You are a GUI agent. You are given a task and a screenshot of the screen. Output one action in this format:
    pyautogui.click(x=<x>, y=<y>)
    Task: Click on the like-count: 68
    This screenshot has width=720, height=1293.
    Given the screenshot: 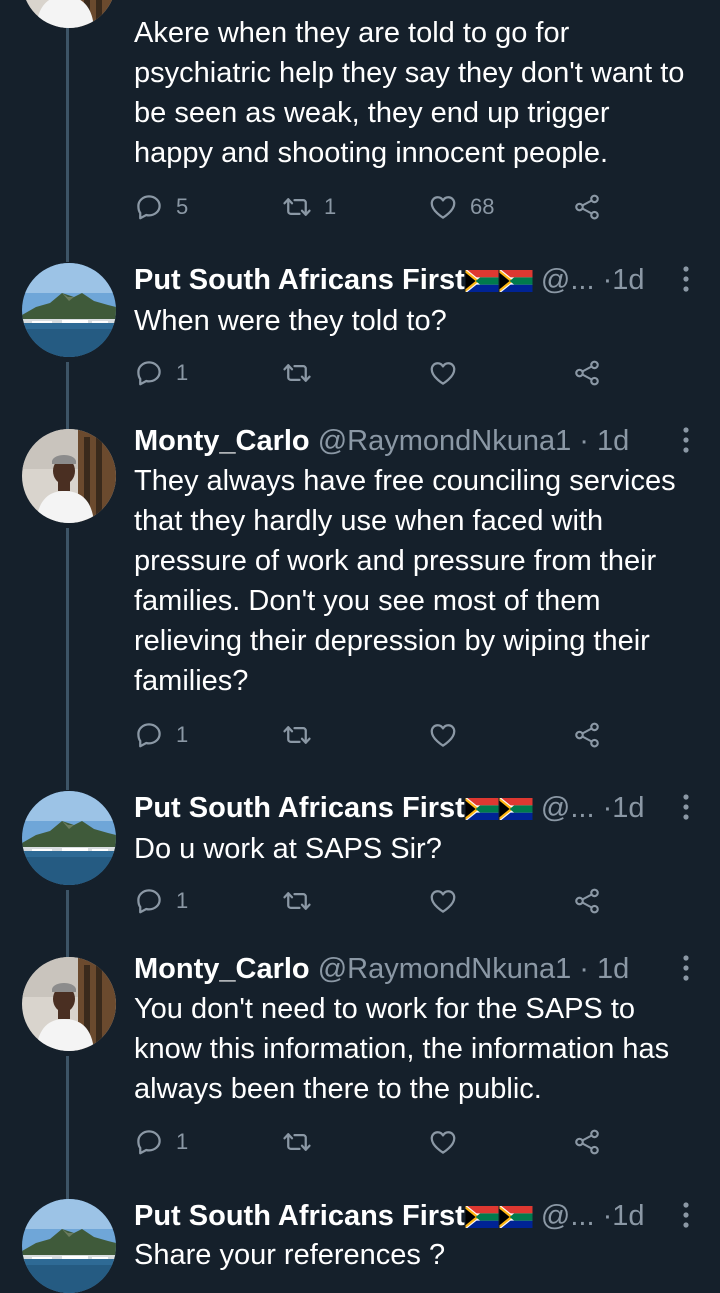 What is the action you would take?
    pyautogui.click(x=482, y=206)
    